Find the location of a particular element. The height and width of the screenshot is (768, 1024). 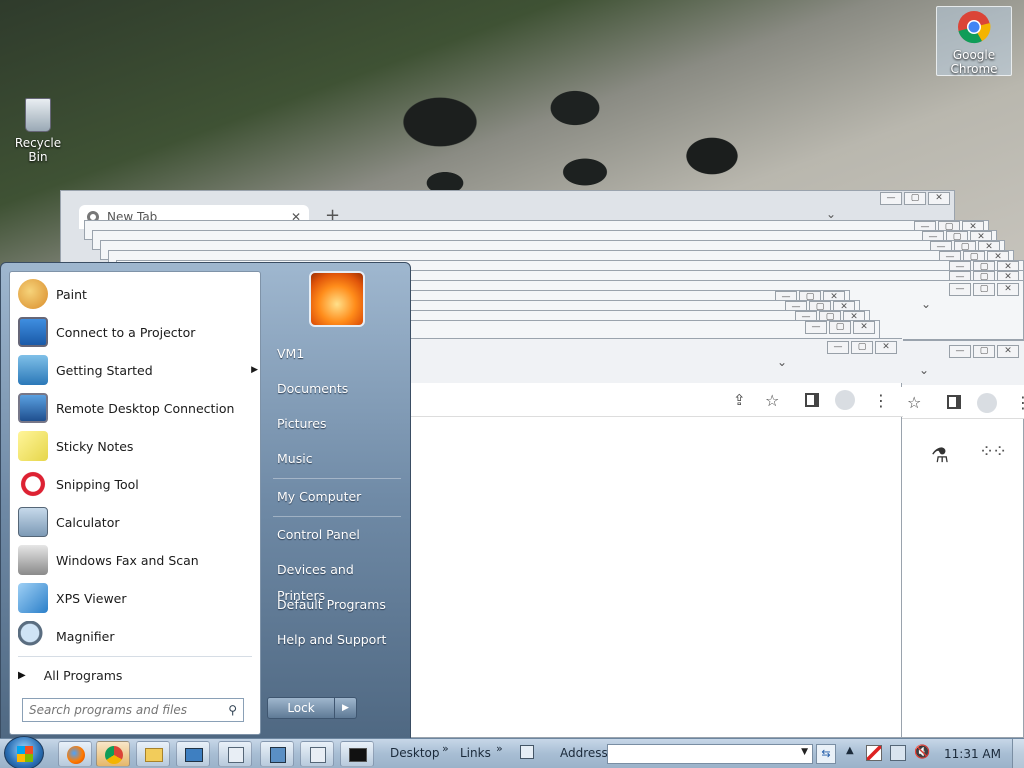

share-icon: ⇪ is located at coordinates (739, 400).